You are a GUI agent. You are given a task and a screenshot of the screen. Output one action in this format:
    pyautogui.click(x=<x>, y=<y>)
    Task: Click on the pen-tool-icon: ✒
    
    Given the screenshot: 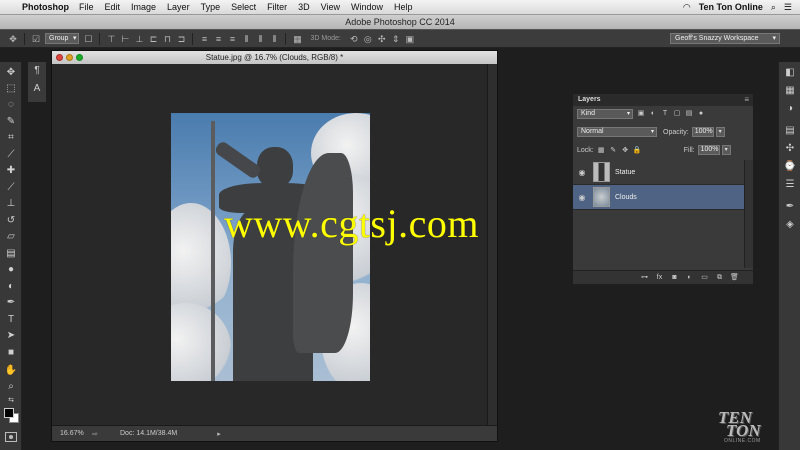 What is the action you would take?
    pyautogui.click(x=11, y=303)
    